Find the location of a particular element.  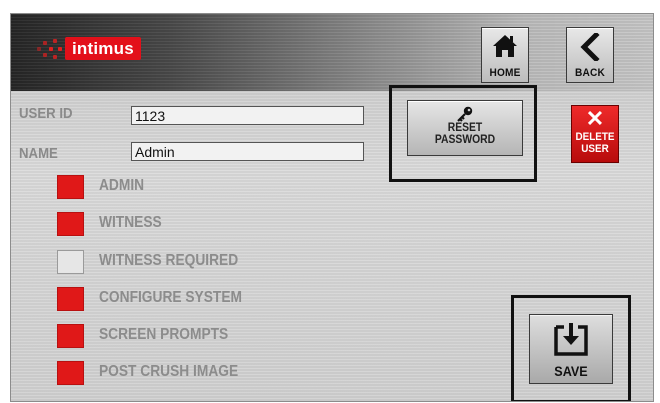

brand-name: intimus is located at coordinates (103, 48).